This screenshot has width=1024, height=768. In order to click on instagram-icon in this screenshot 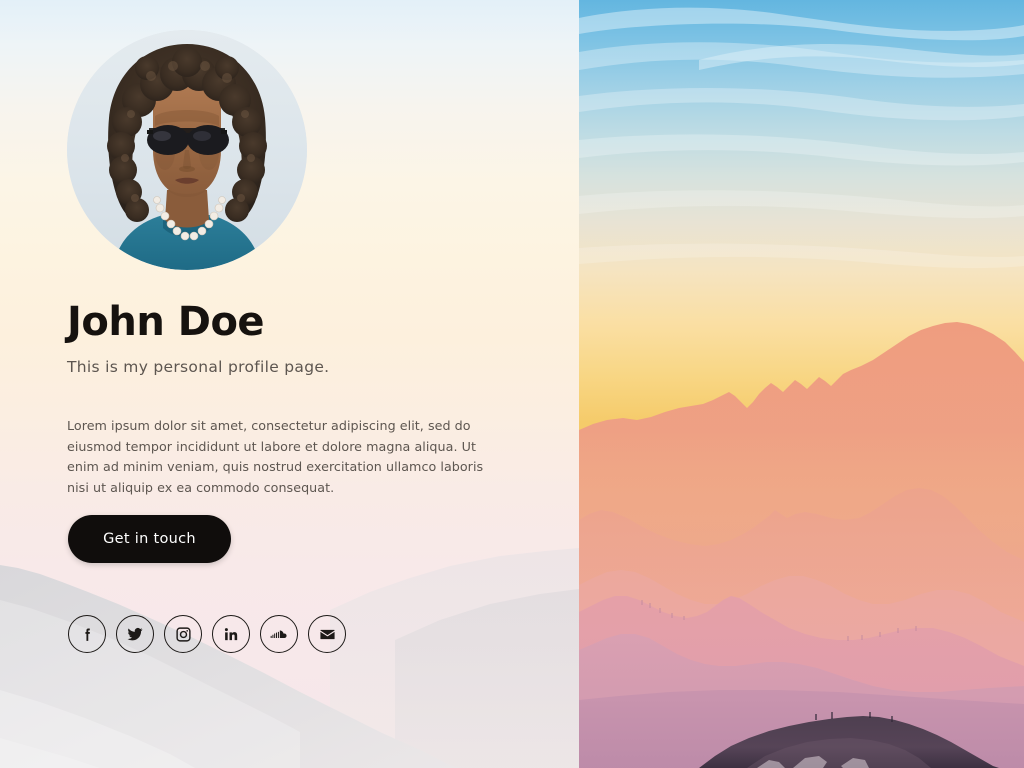, I will do `click(183, 634)`.